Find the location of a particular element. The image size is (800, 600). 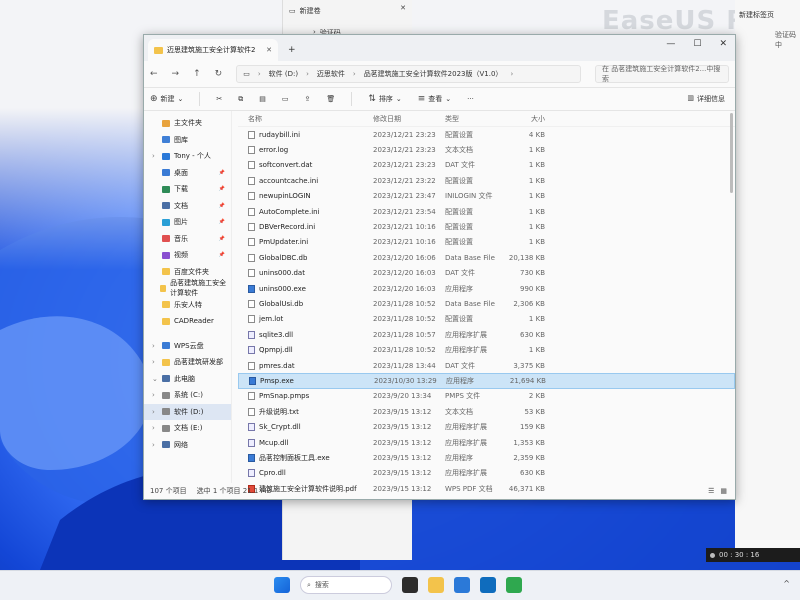

sidebar-item: 图片 📌 is located at coordinates (187, 222).